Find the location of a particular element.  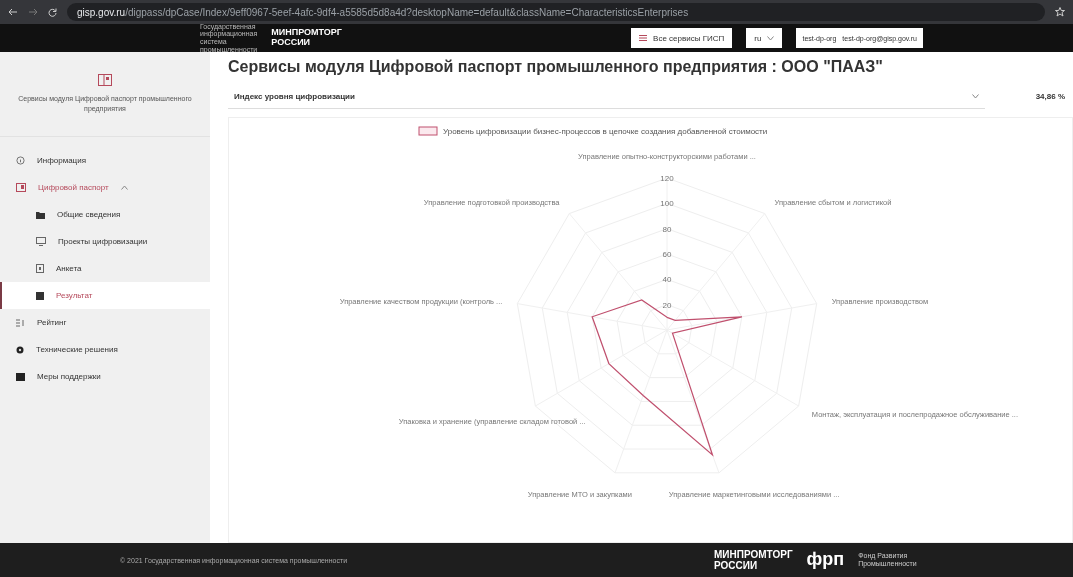

services-button: Все сервисы ГИСП is located at coordinates (682, 38).